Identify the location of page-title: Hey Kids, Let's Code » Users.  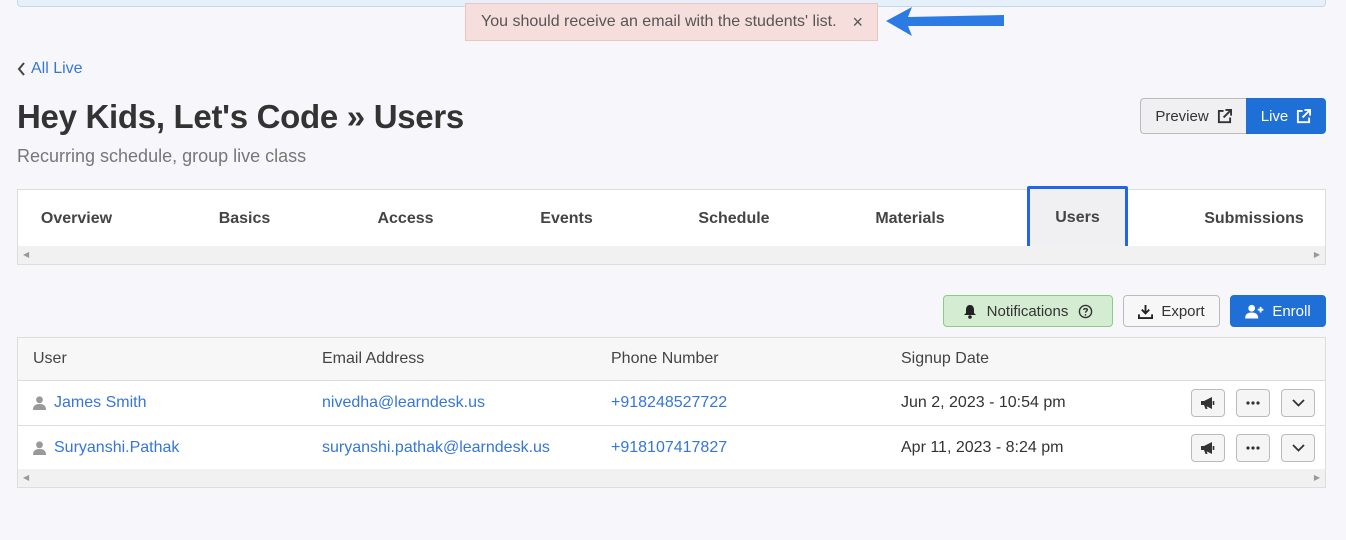
(240, 116).